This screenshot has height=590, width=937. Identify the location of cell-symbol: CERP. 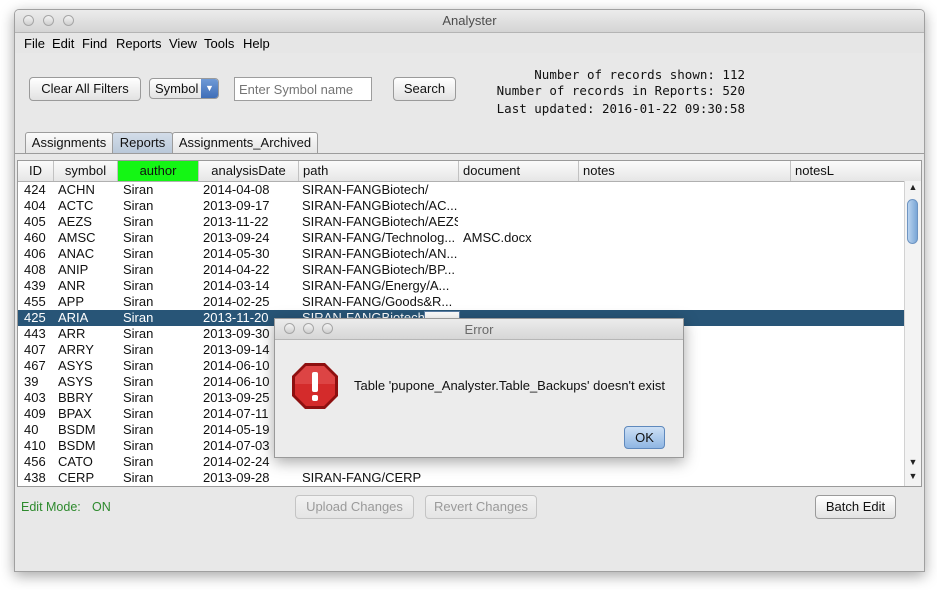
(88, 478).